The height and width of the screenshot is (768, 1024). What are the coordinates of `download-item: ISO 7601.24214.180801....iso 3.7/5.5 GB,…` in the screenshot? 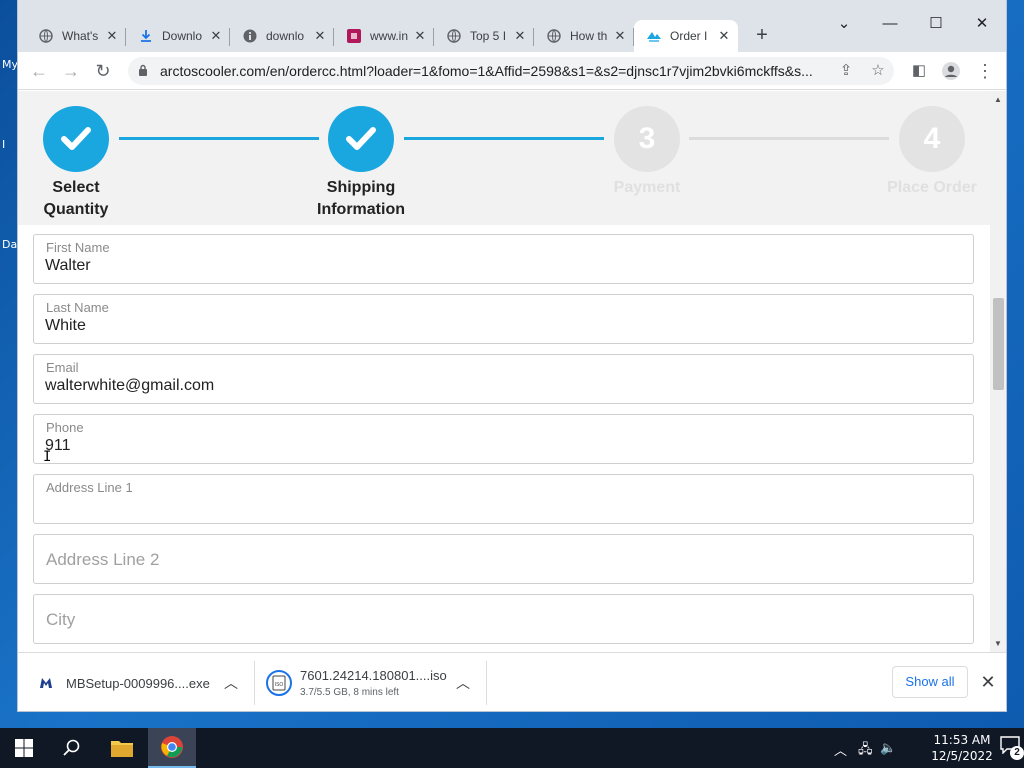 It's located at (376, 683).